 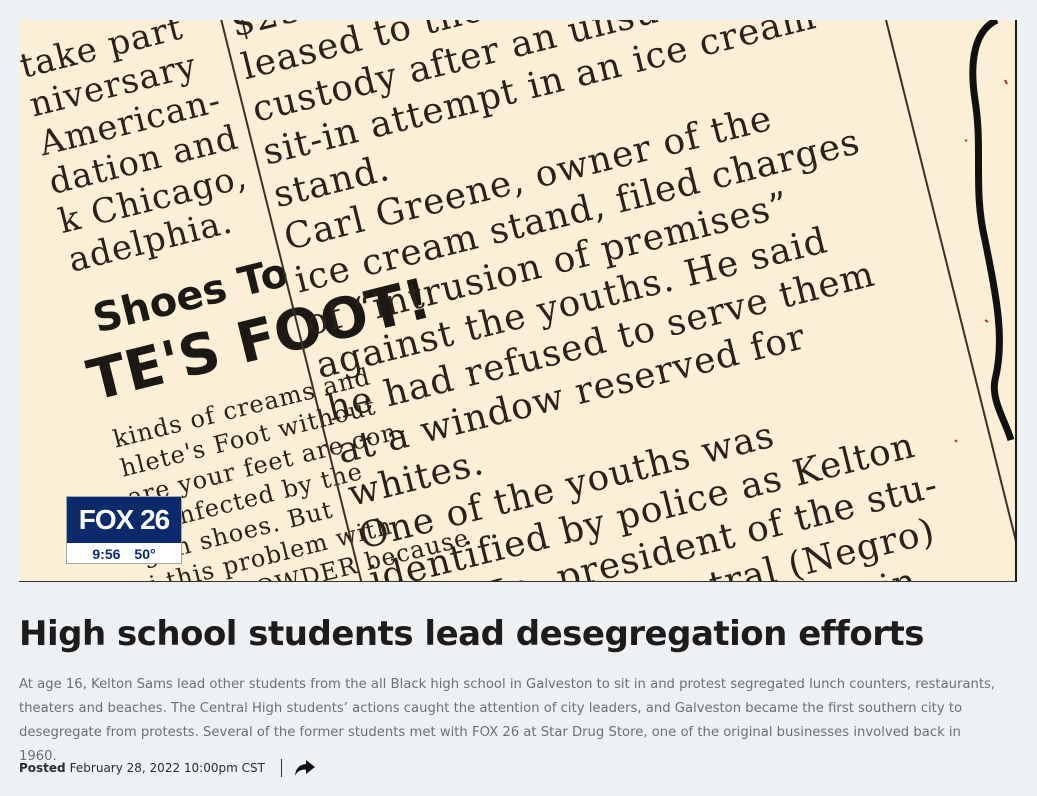 What do you see at coordinates (305, 768) in the screenshot?
I see `share-arrow-icon` at bounding box center [305, 768].